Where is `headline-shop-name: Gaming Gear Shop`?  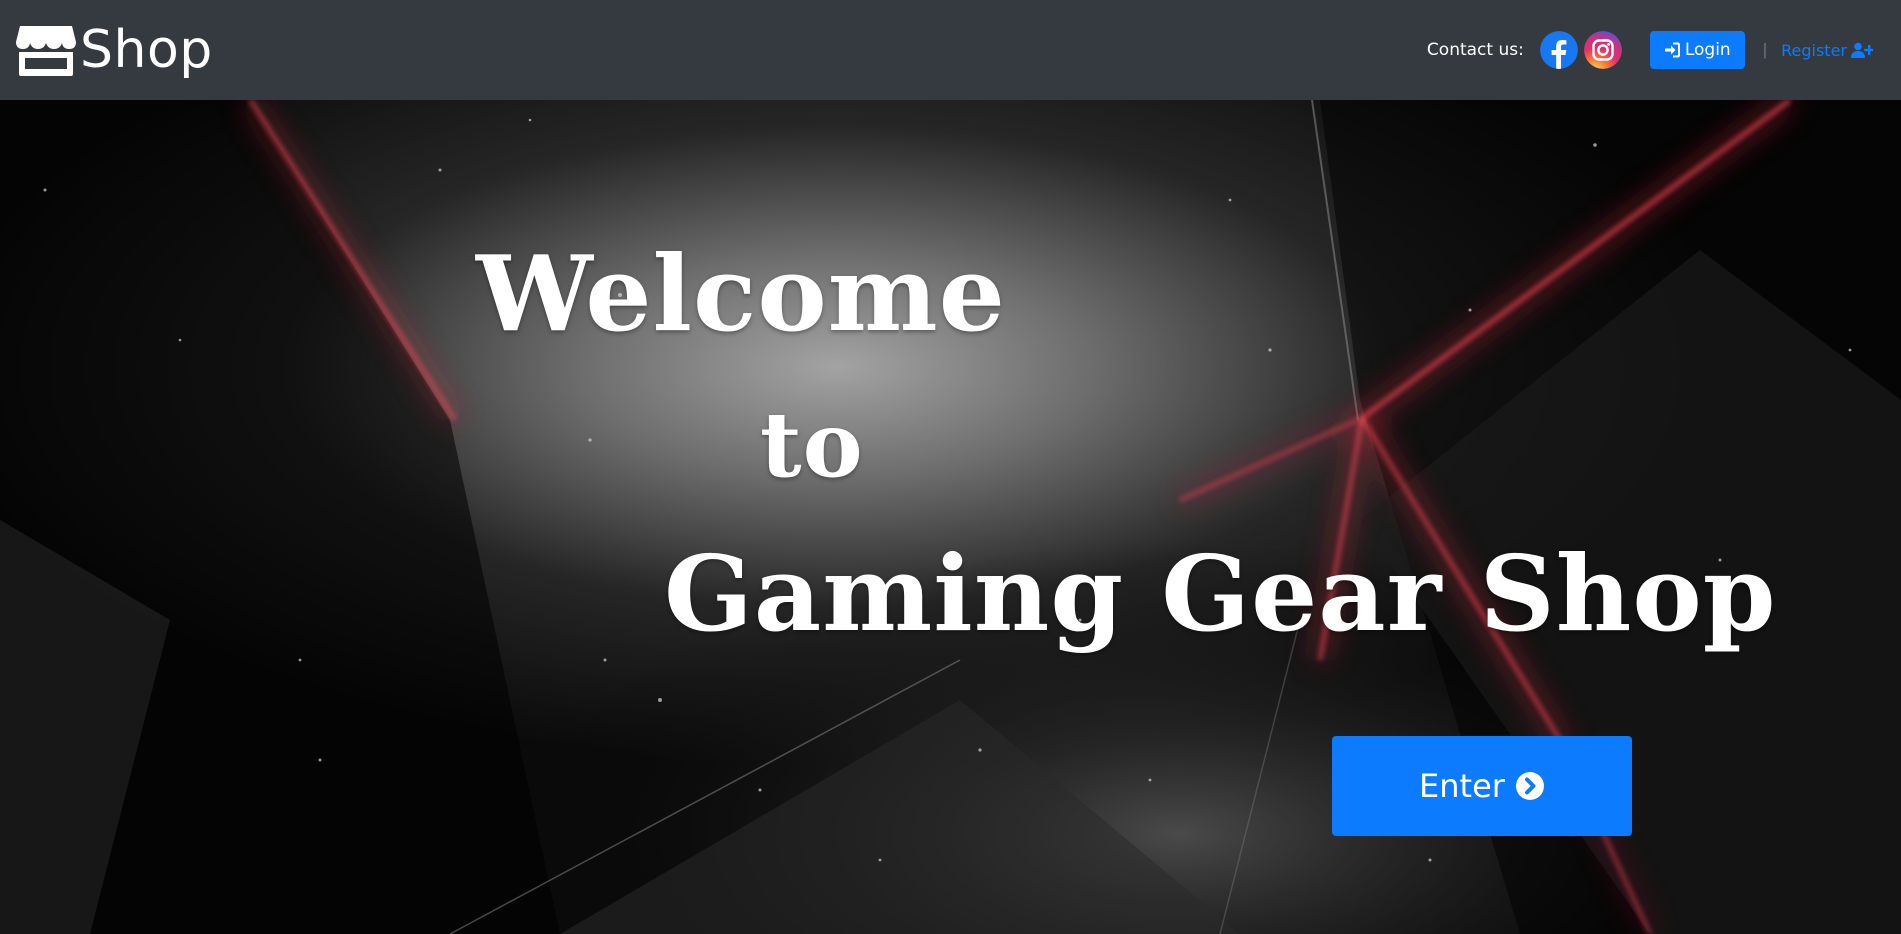 headline-shop-name: Gaming Gear Shop is located at coordinates (1220, 593).